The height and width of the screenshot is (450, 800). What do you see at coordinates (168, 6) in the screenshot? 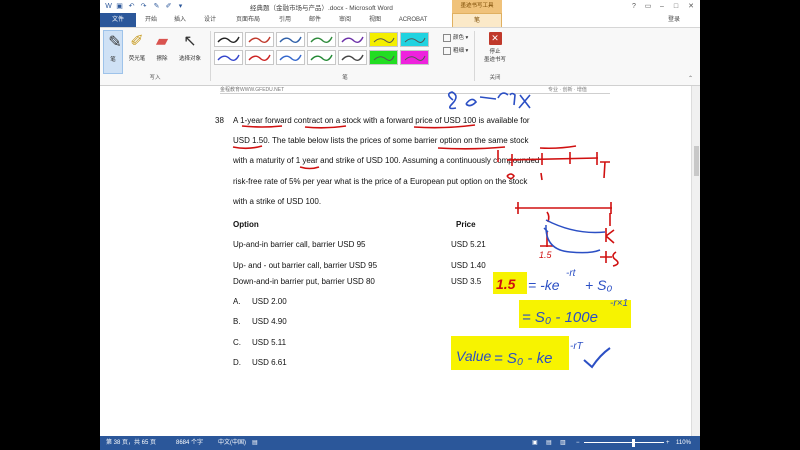
I see `highlighter-quick-icon: ✐` at bounding box center [168, 6].